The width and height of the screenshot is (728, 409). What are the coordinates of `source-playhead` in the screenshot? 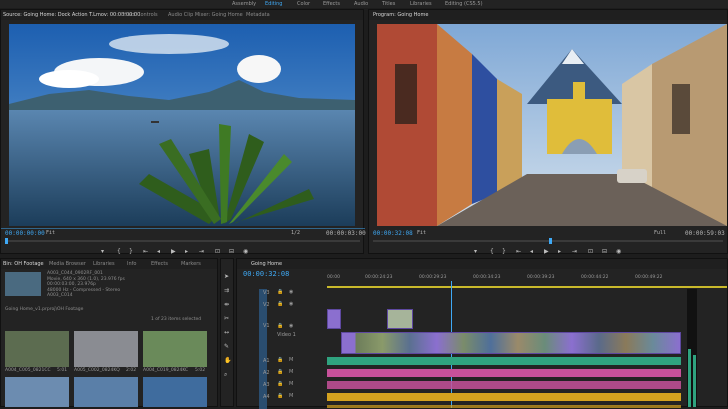 It's located at (6, 241).